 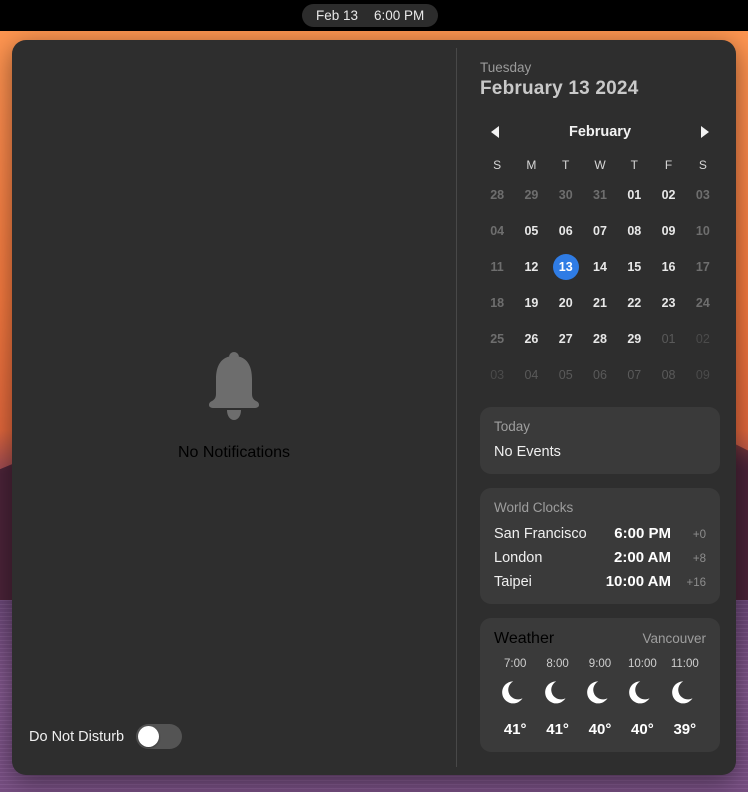 I want to click on world-clock-row: San Francisco 6:00 PM +0, so click(x=600, y=533).